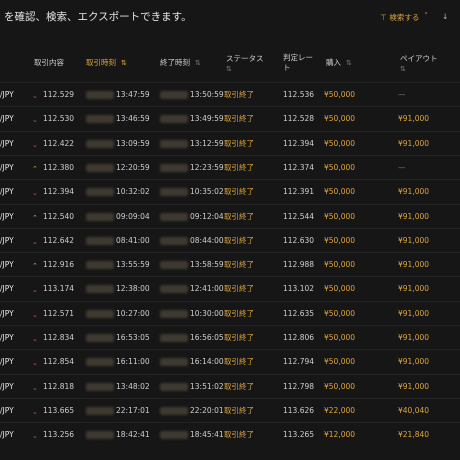  I want to click on trade-time: 22:17:01, so click(133, 410).